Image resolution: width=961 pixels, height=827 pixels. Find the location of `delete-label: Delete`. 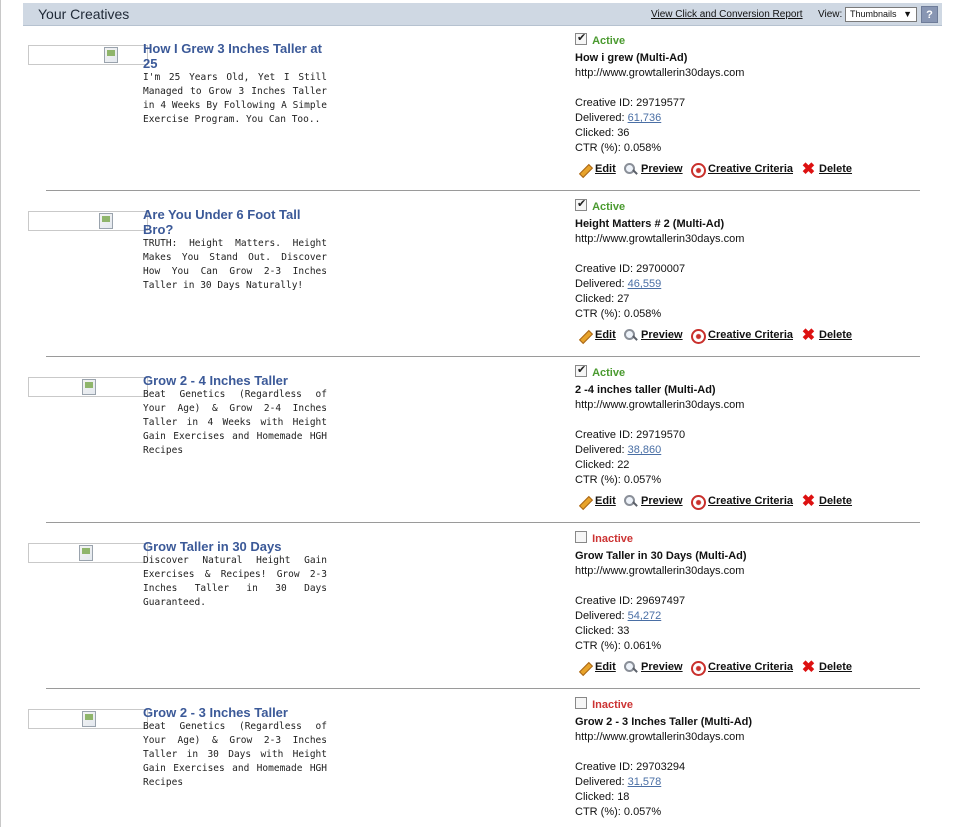

delete-label: Delete is located at coordinates (836, 667).